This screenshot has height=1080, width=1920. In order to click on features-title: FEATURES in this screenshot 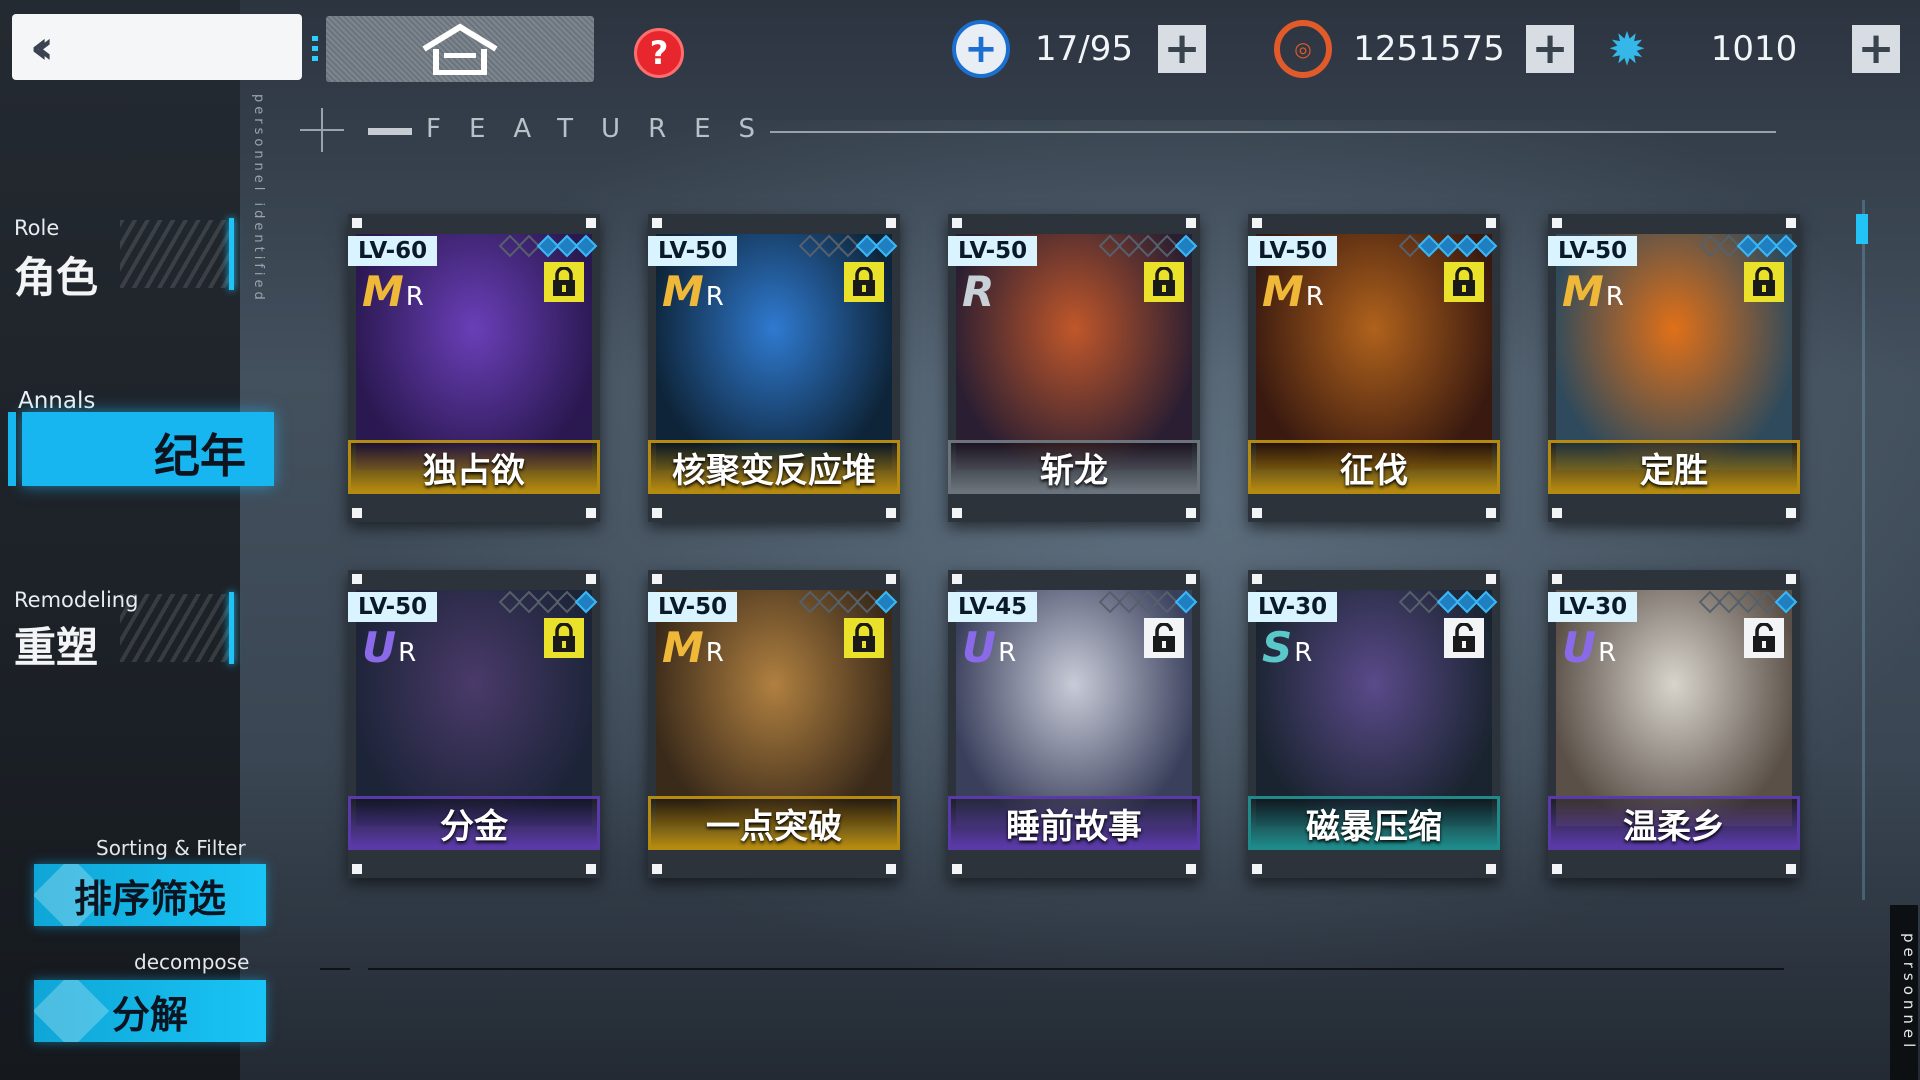, I will do `click(605, 129)`.